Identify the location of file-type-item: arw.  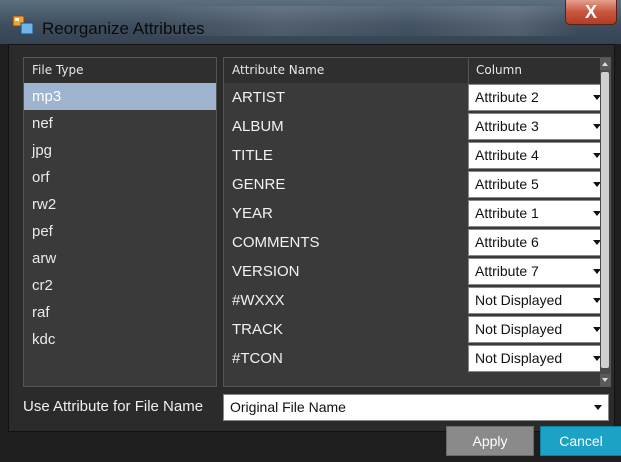
(120, 258).